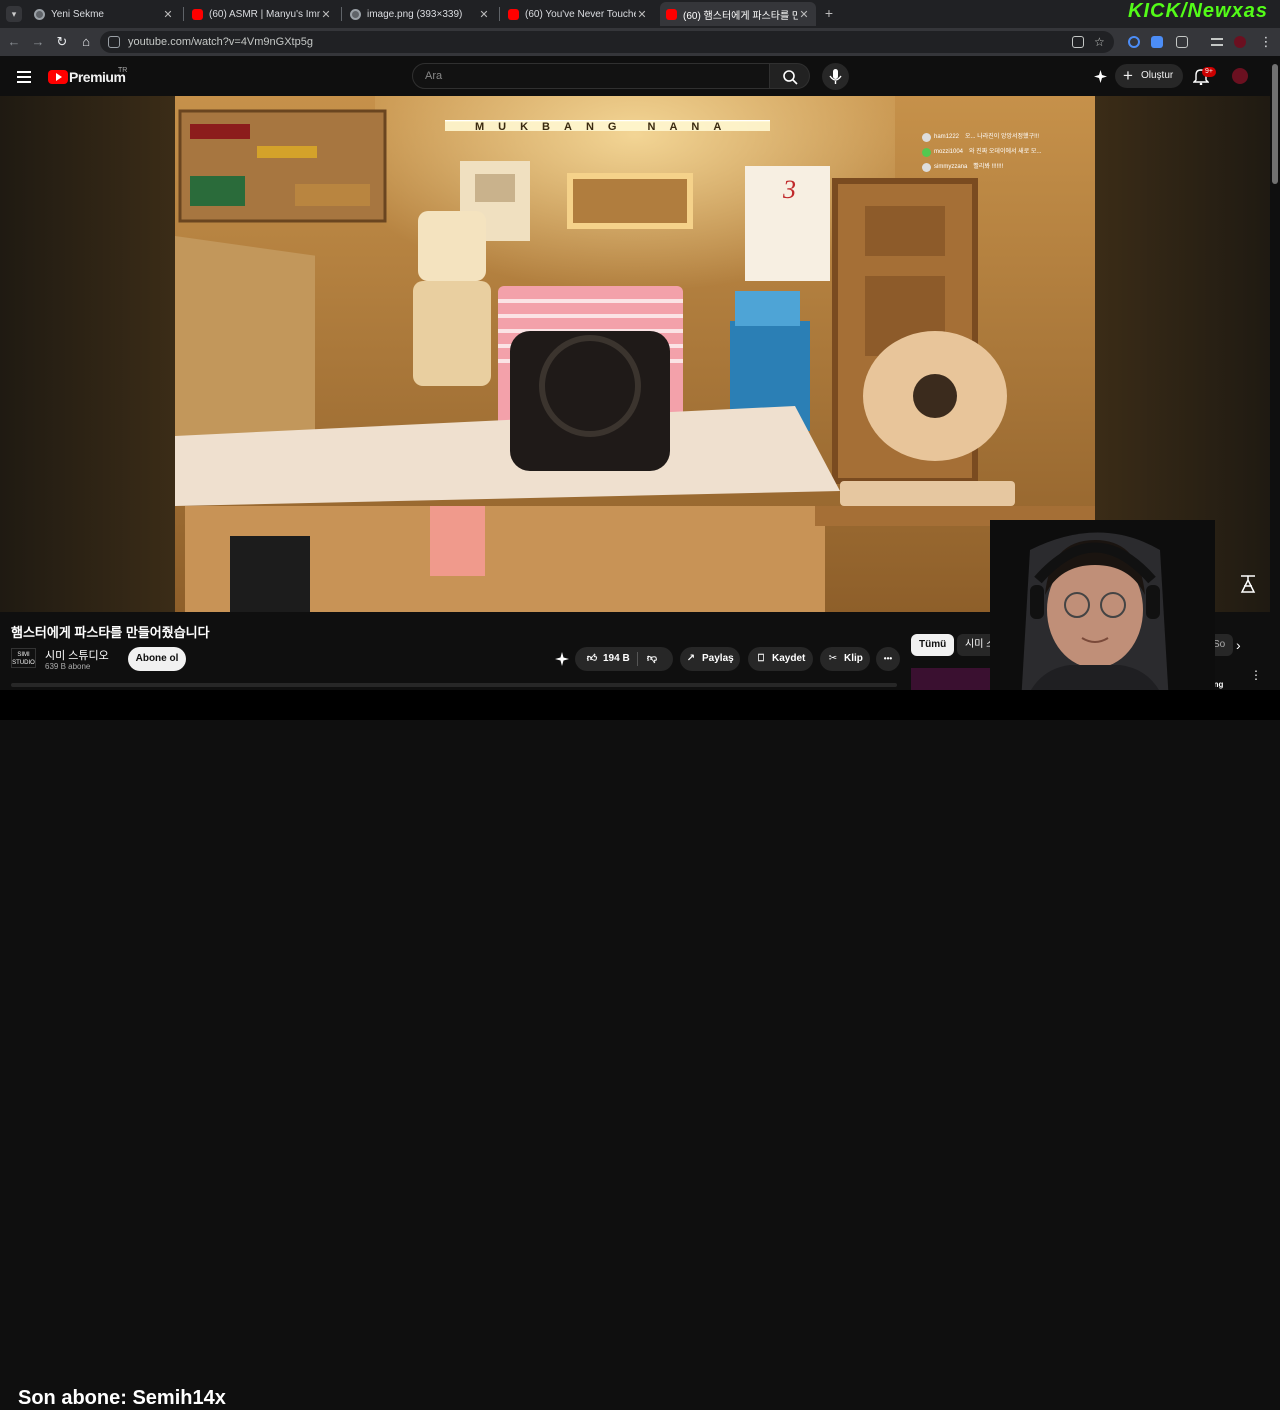 The height and width of the screenshot is (1410, 1280). What do you see at coordinates (122, 1398) in the screenshot?
I see `last-subscriber-text: Son abone: Semih14x` at bounding box center [122, 1398].